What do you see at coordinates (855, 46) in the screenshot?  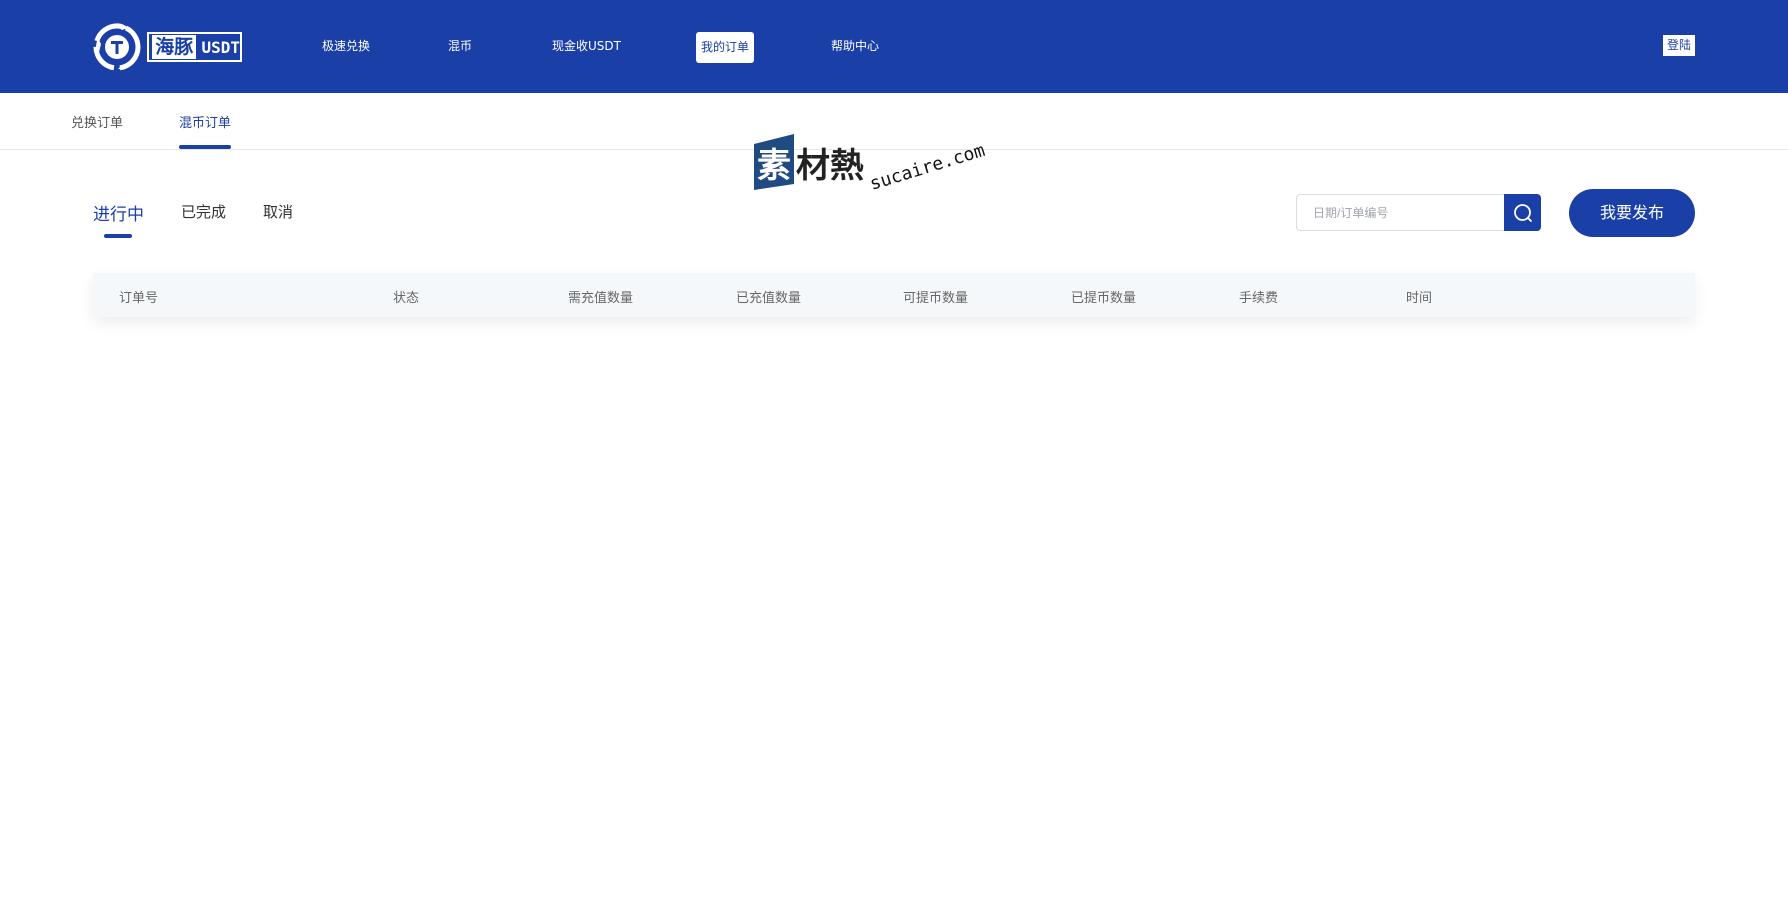 I see `nav-item-help-center: 帮助中心` at bounding box center [855, 46].